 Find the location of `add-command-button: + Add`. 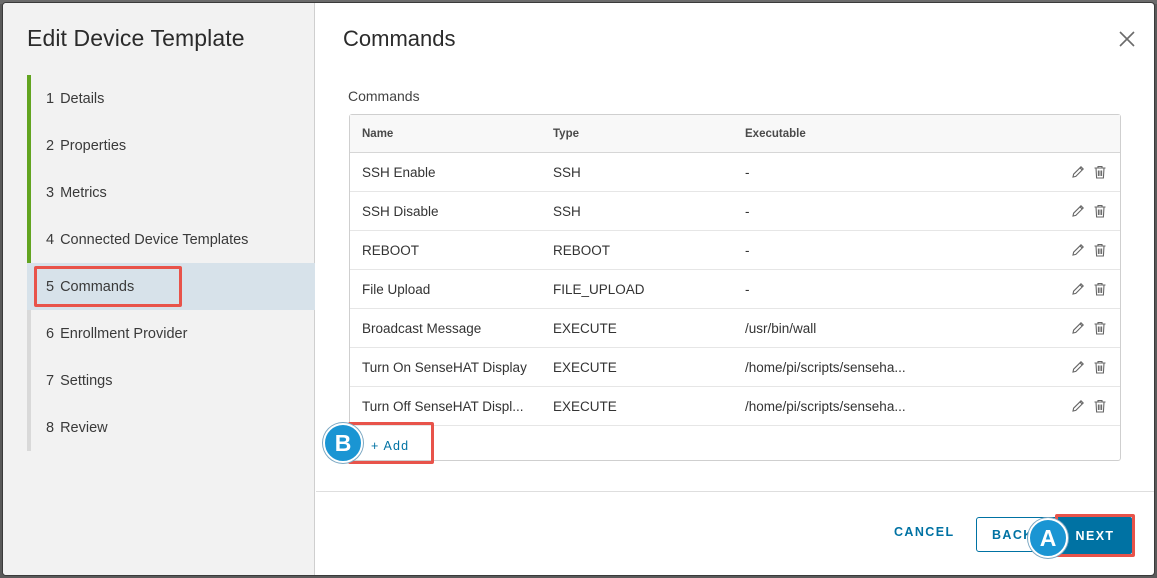

add-command-button: + Add is located at coordinates (390, 446).